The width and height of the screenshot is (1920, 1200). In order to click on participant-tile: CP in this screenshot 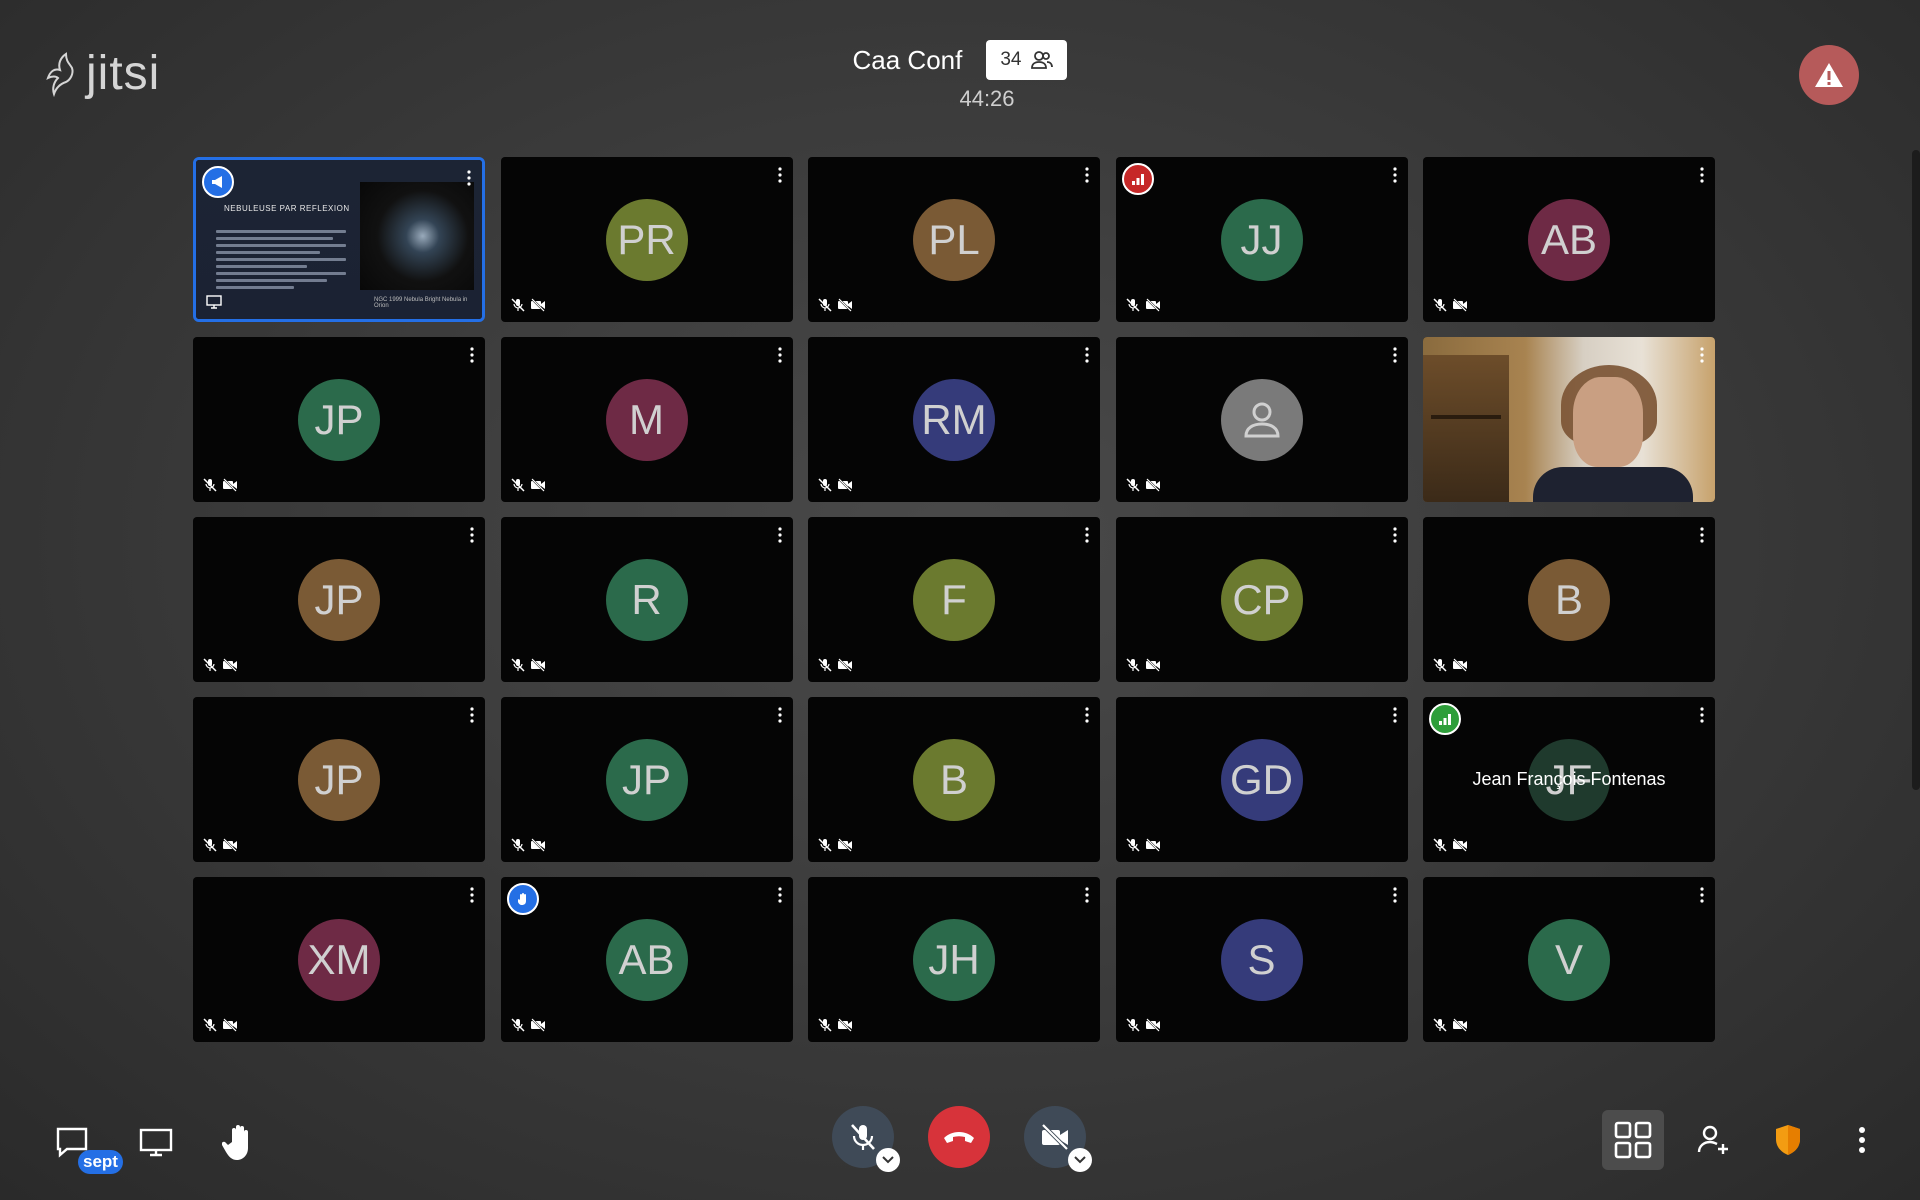, I will do `click(1261, 599)`.